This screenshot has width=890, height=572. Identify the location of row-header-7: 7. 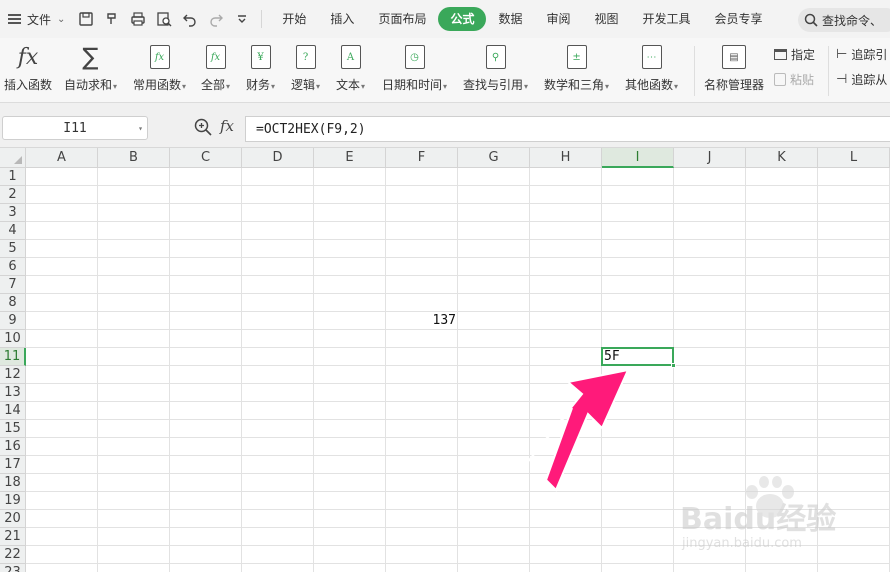
(13, 285).